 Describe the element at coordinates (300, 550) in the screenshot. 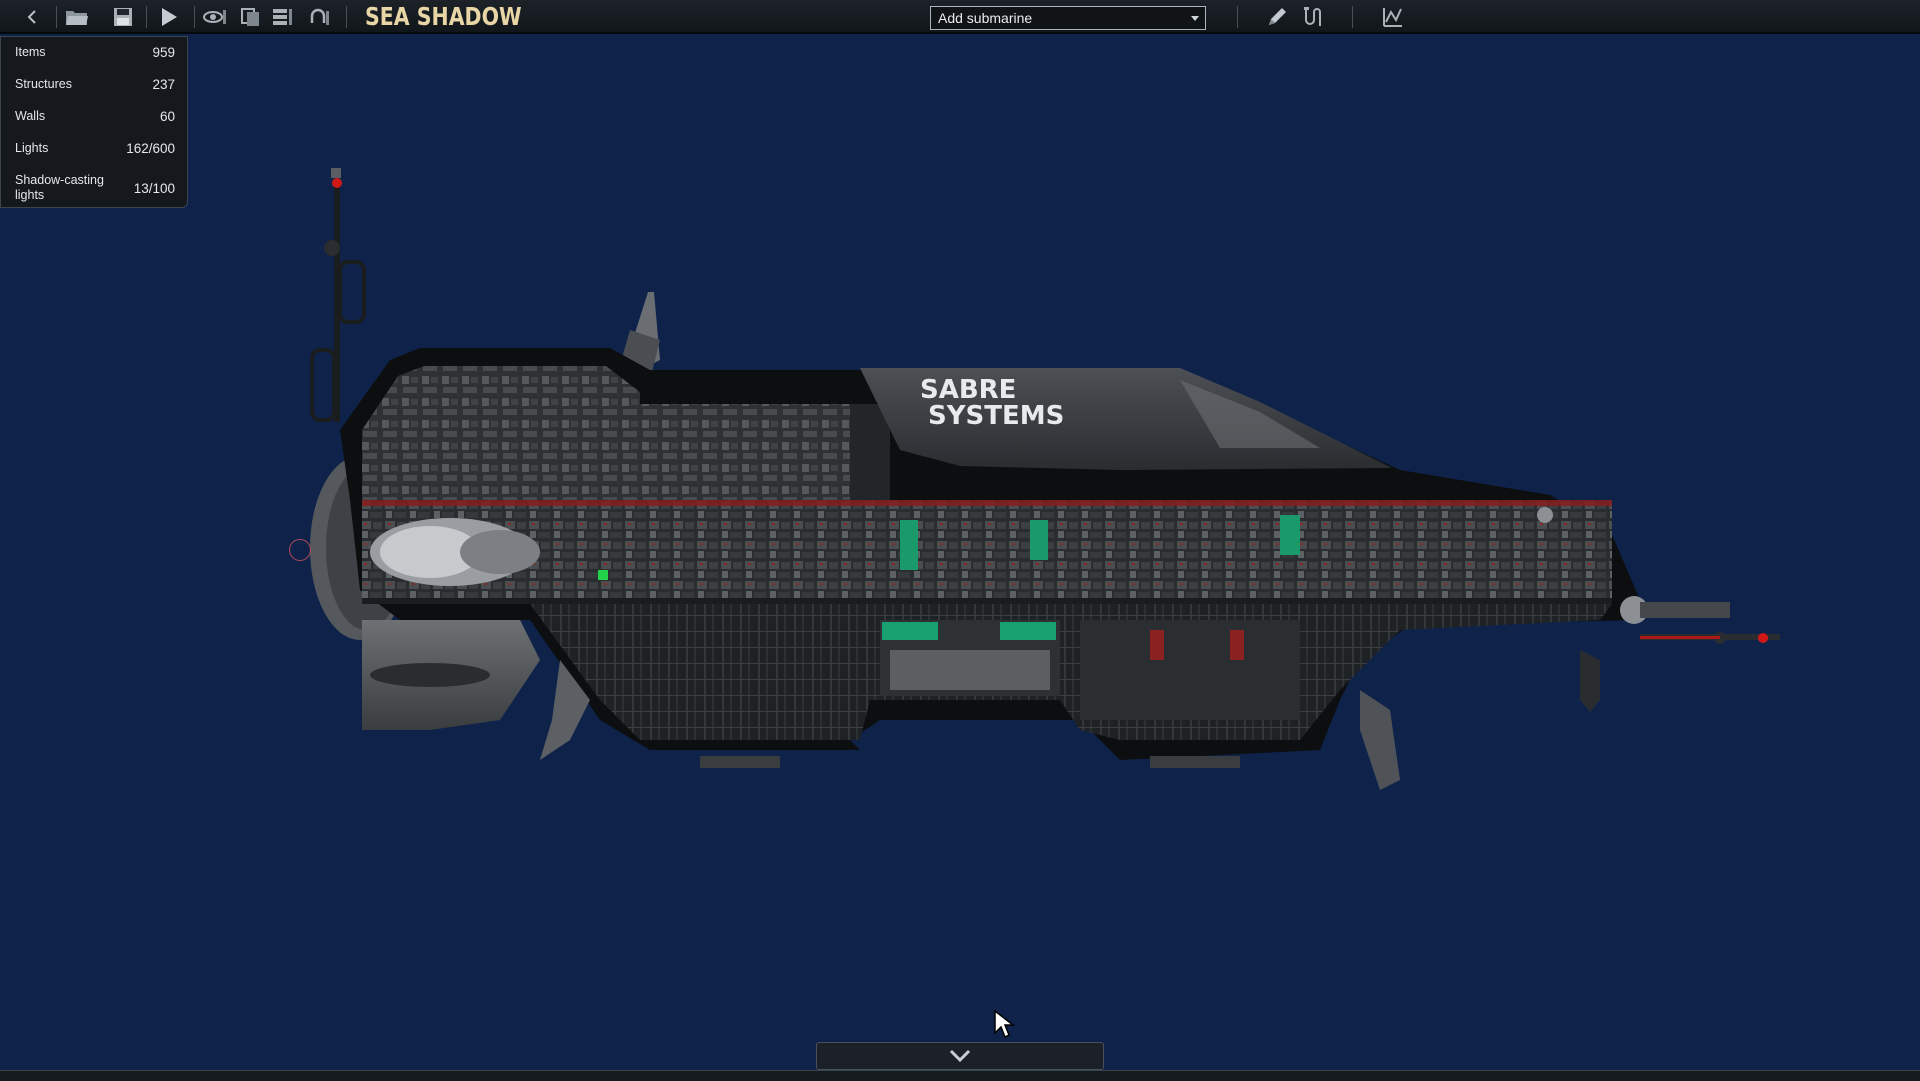

I see `origin-marker` at that location.